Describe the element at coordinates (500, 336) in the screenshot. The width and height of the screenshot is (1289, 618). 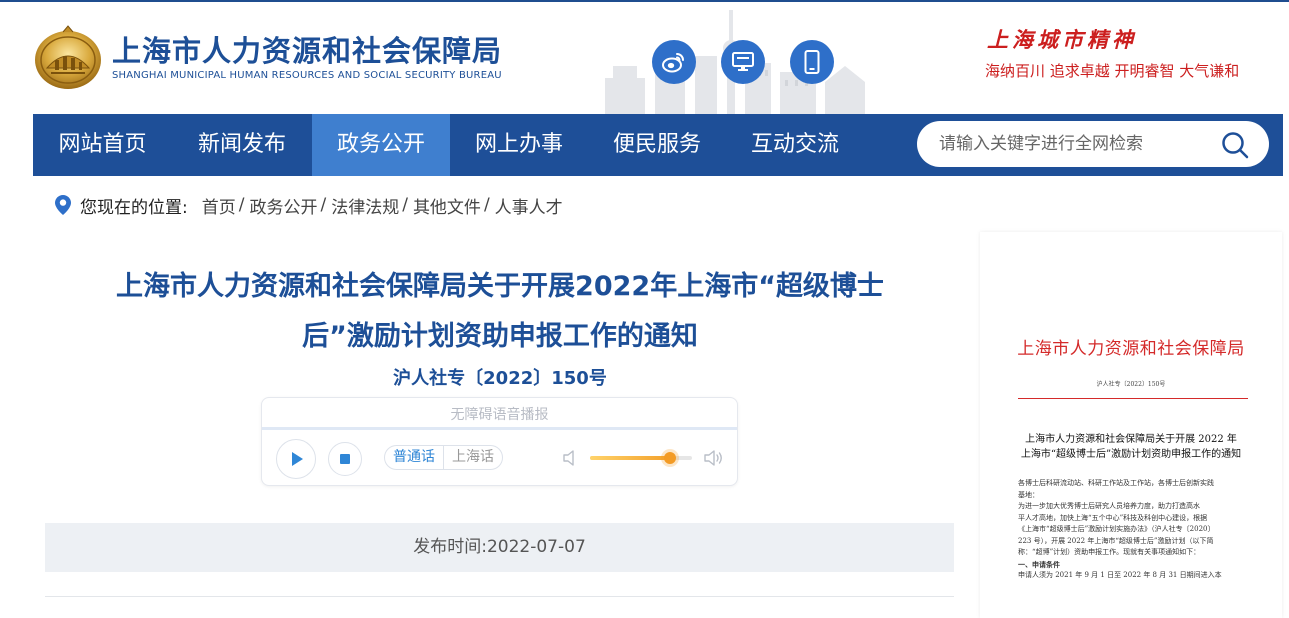
I see `article-title-line-2: 后”激励计划资助申报工作的通知` at that location.